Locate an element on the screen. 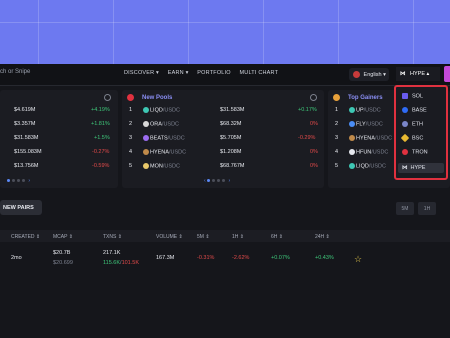  tron-icon is located at coordinates (405, 152).